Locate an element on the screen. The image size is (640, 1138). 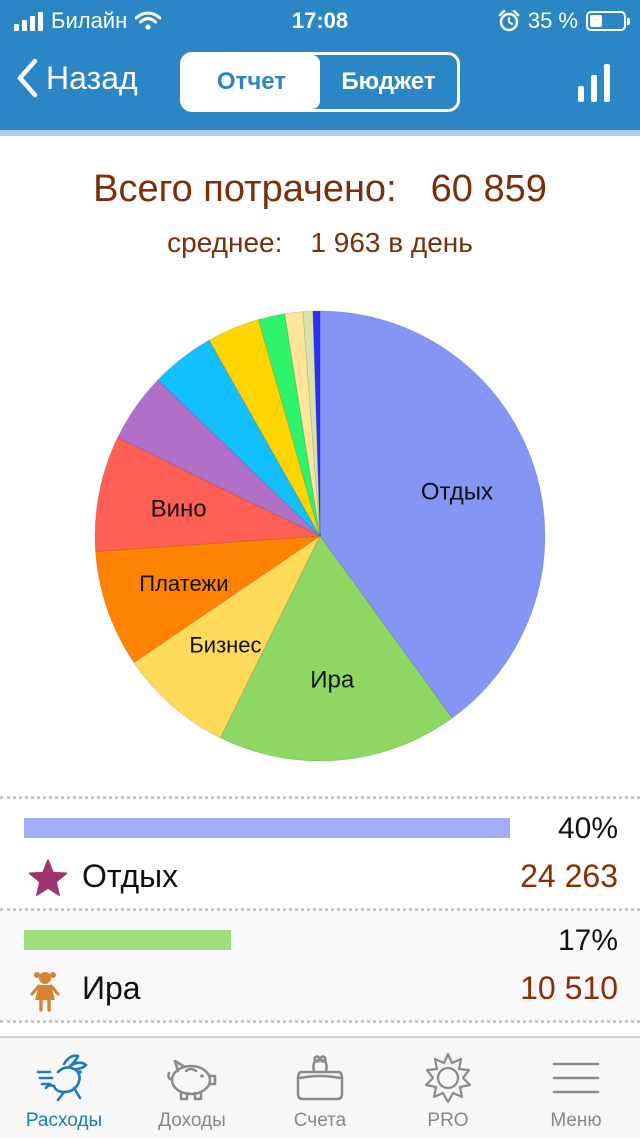
tab-label: Меню is located at coordinates (576, 1120).